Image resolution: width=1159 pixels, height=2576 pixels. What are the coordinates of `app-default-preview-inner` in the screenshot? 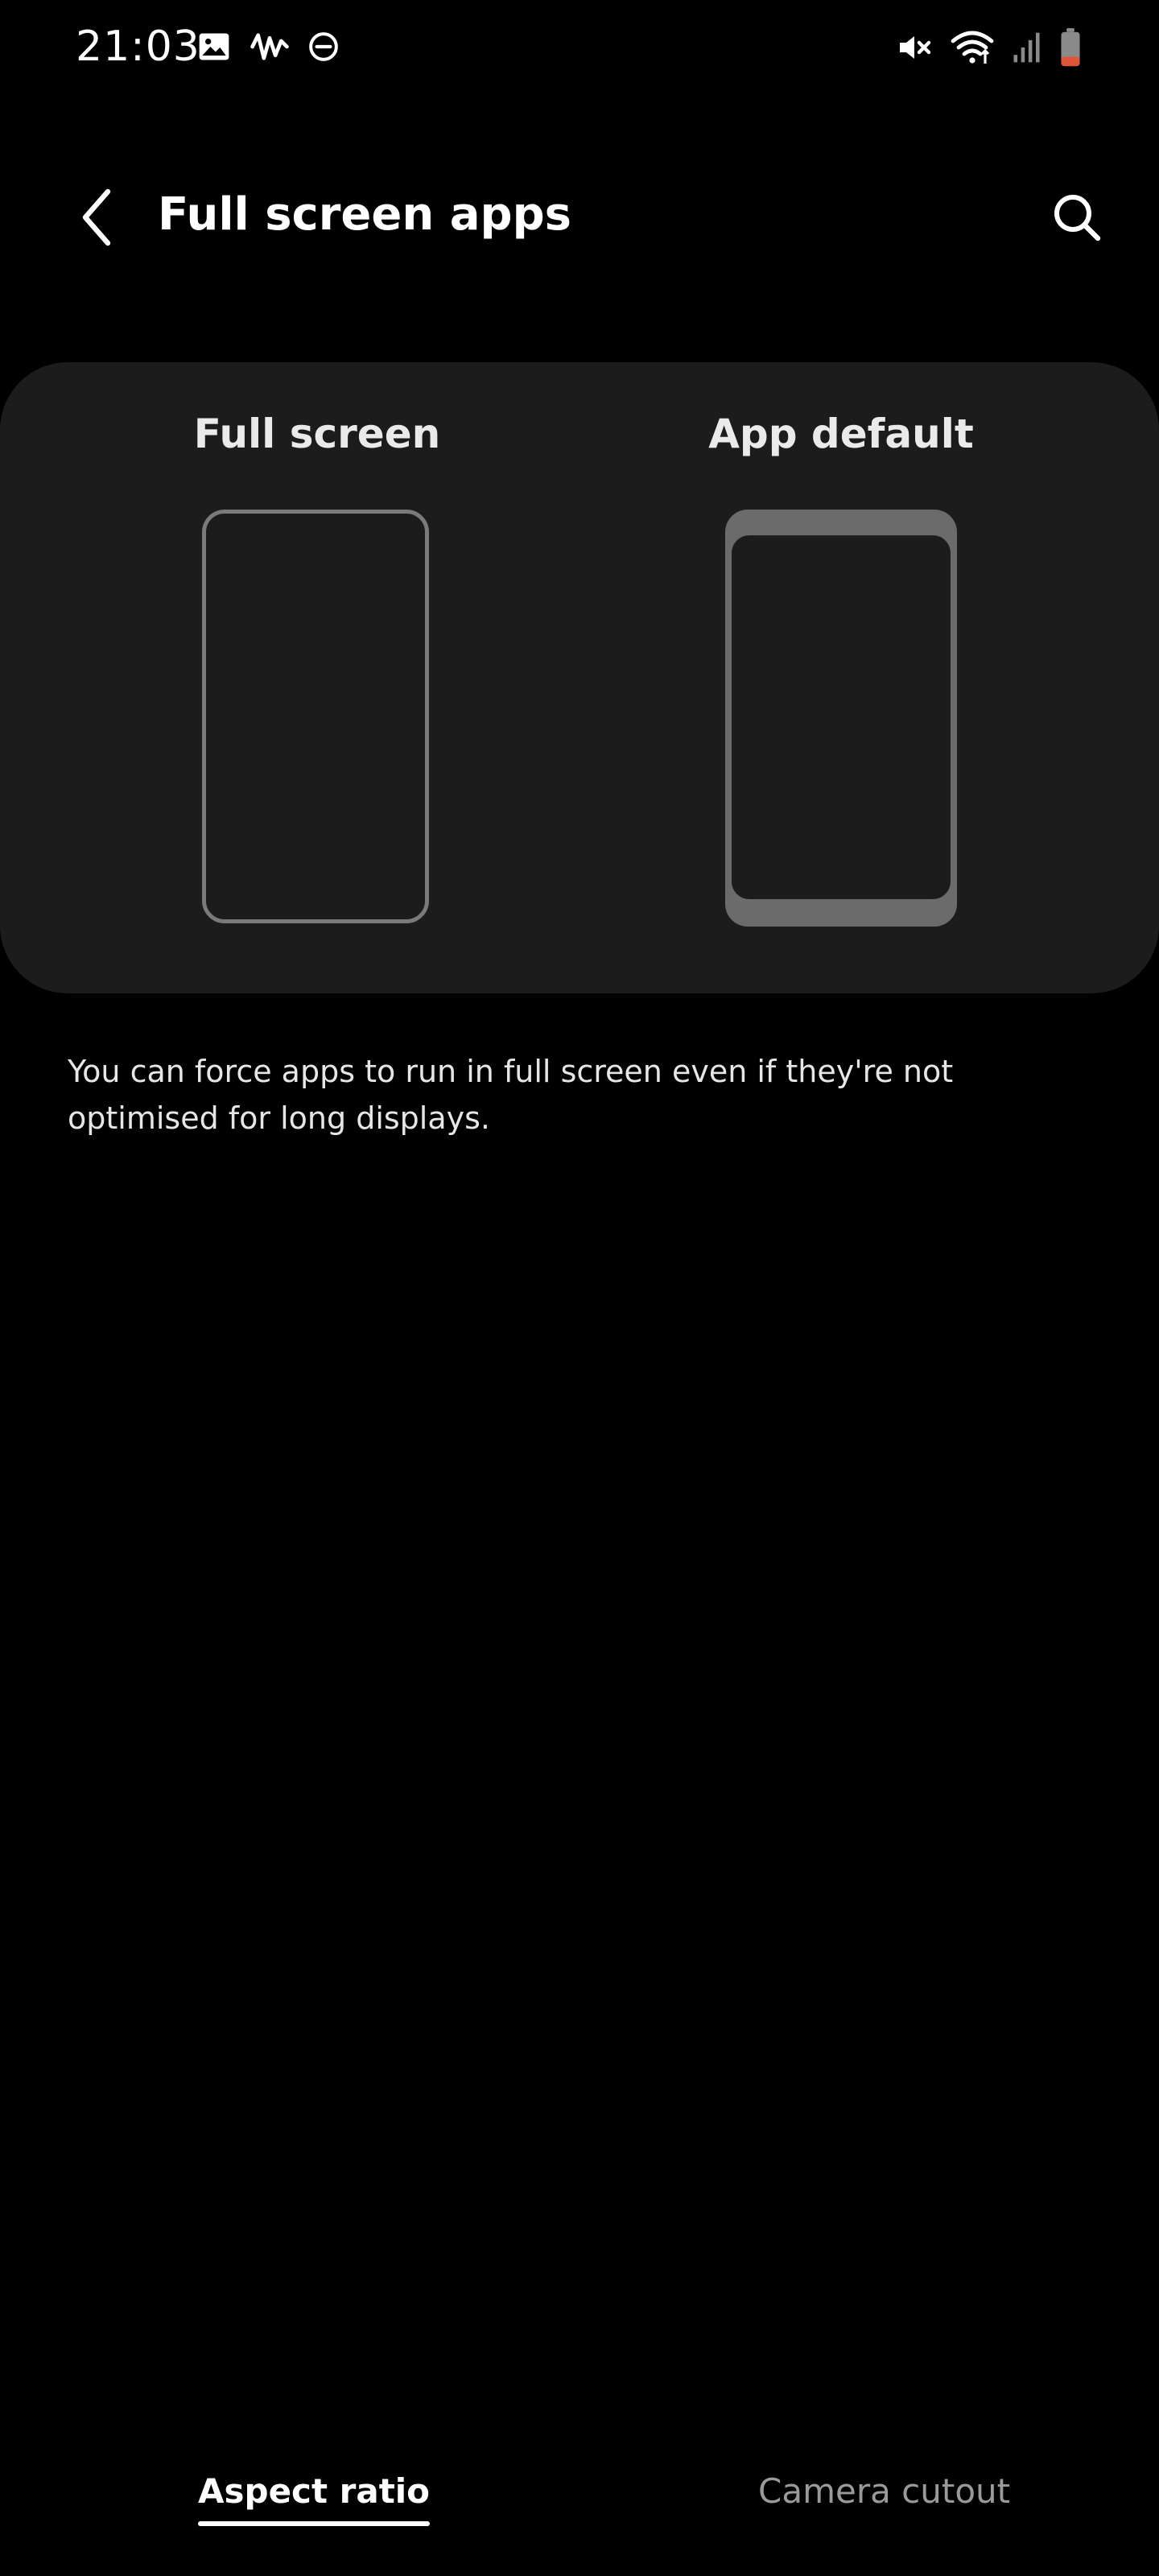 It's located at (841, 717).